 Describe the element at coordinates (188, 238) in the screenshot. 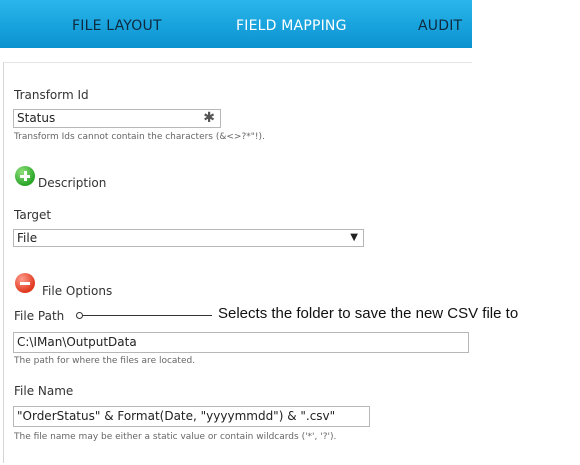

I see `target-select: File ▼` at that location.